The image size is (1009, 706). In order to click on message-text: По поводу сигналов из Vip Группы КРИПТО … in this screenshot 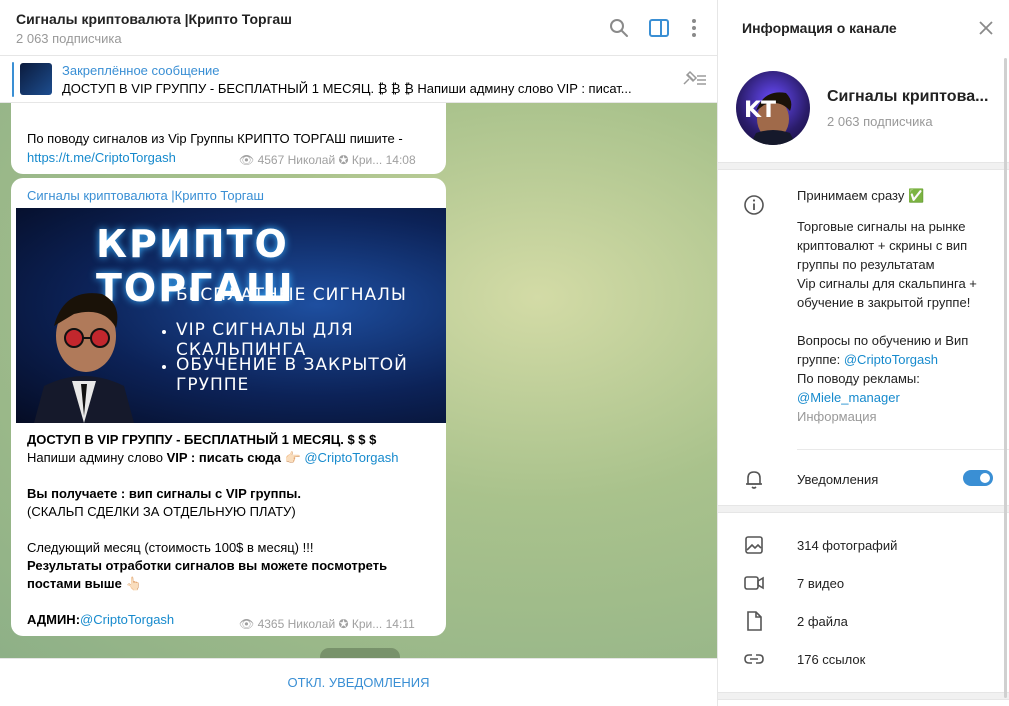, I will do `click(215, 138)`.